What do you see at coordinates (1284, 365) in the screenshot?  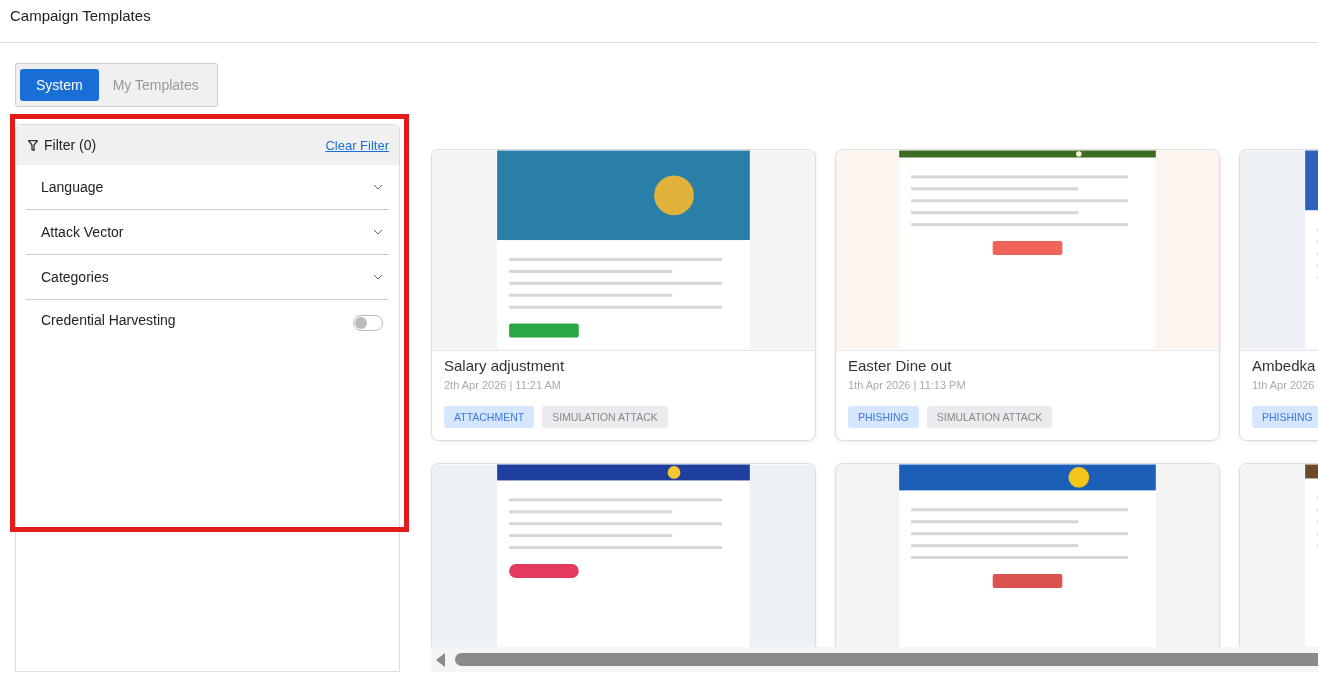 I see `template-title: Ambedka` at bounding box center [1284, 365].